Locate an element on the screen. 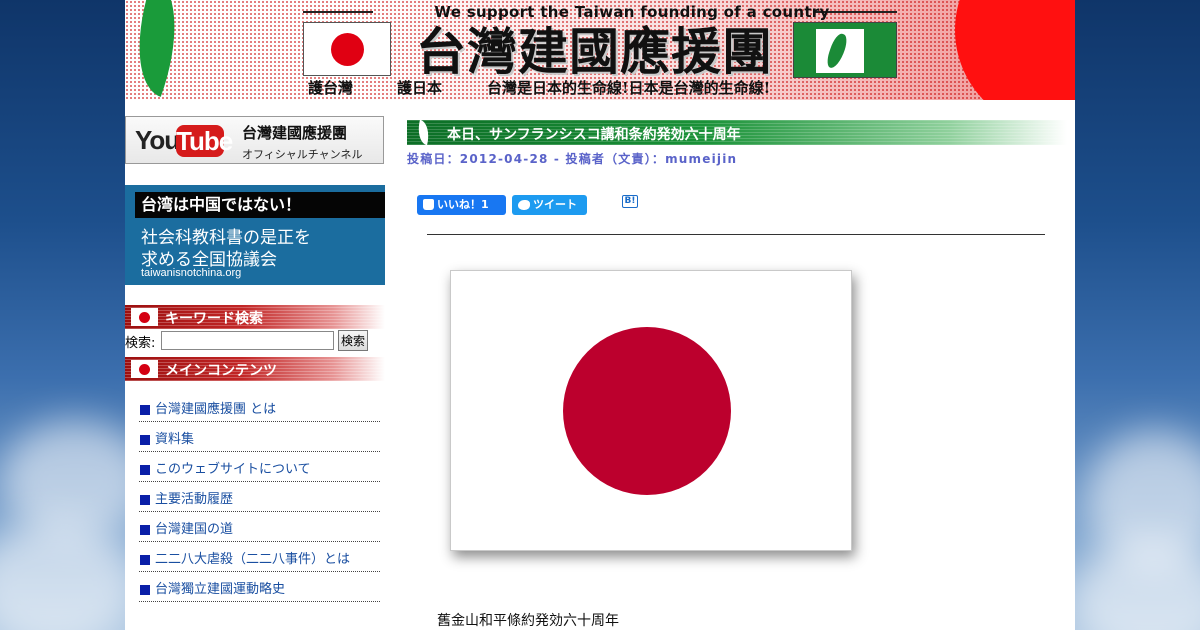 The image size is (1200, 630). sidebar-item-about-site: このウェブサイトについて is located at coordinates (259, 471).